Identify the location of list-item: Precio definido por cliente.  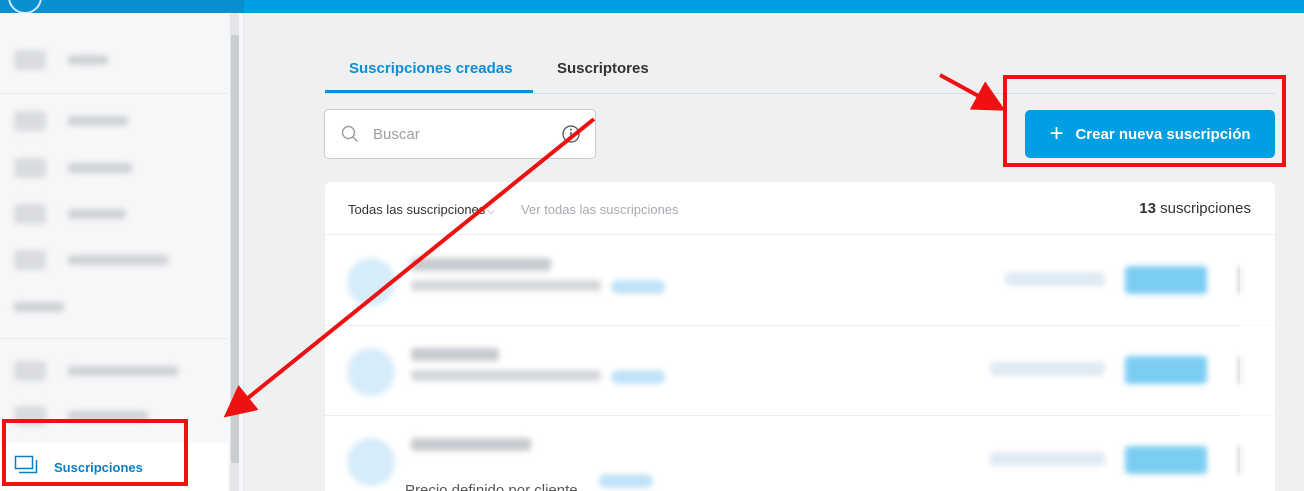
(800, 453).